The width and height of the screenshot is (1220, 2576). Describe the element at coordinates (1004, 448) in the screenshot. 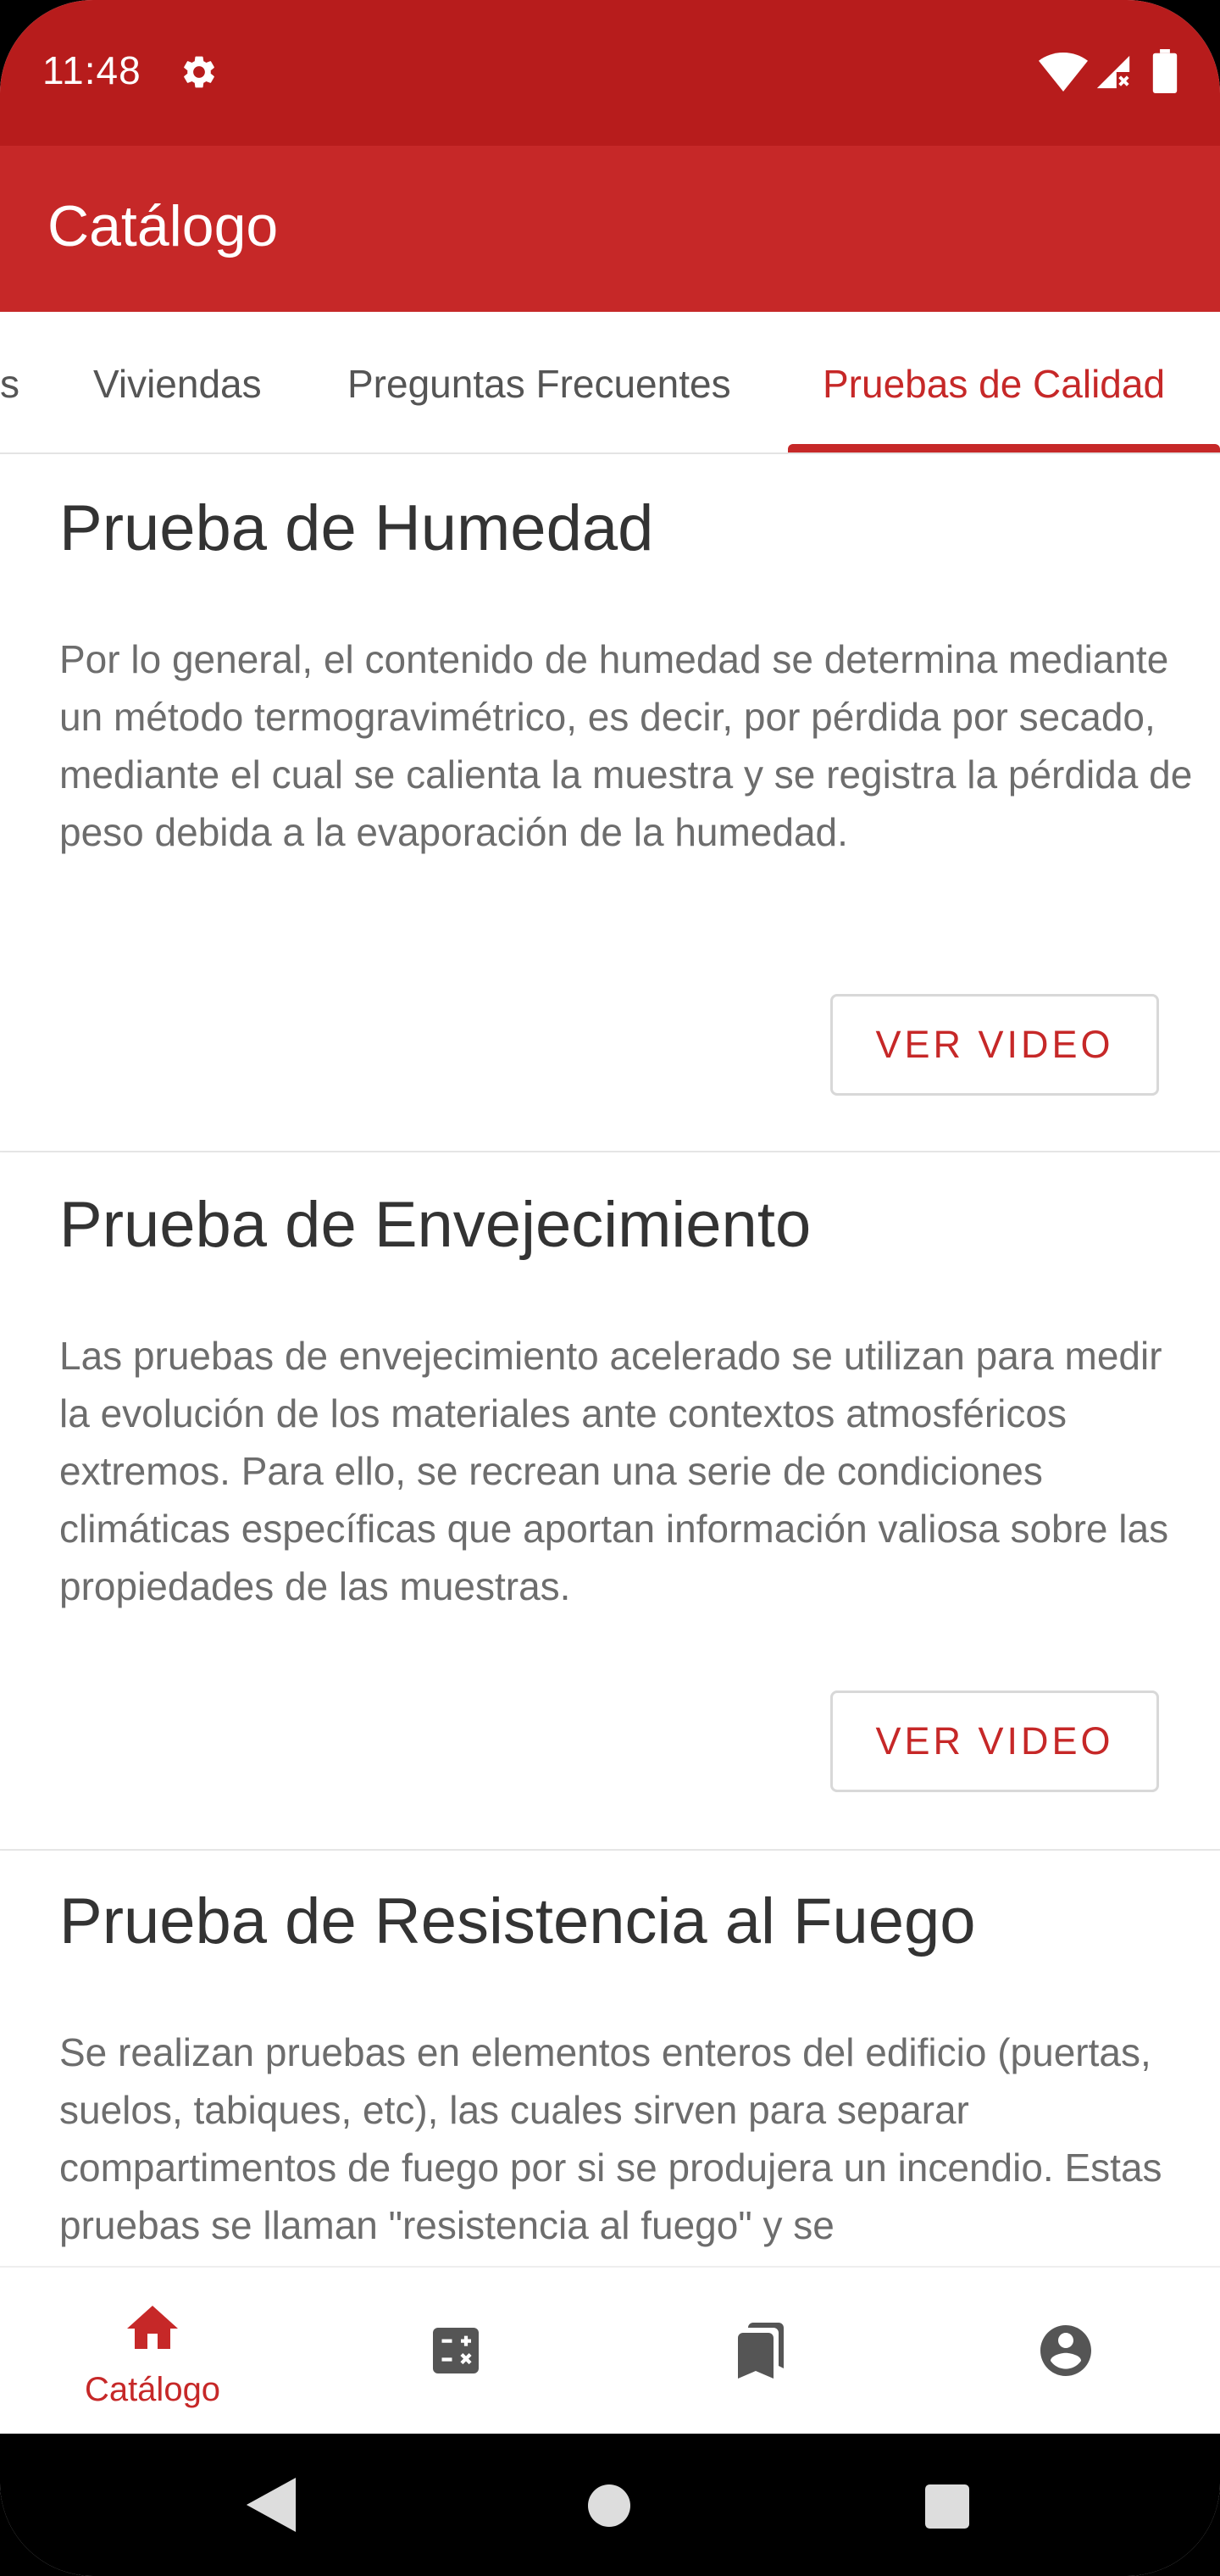

I see `tab-selected-indicator` at that location.